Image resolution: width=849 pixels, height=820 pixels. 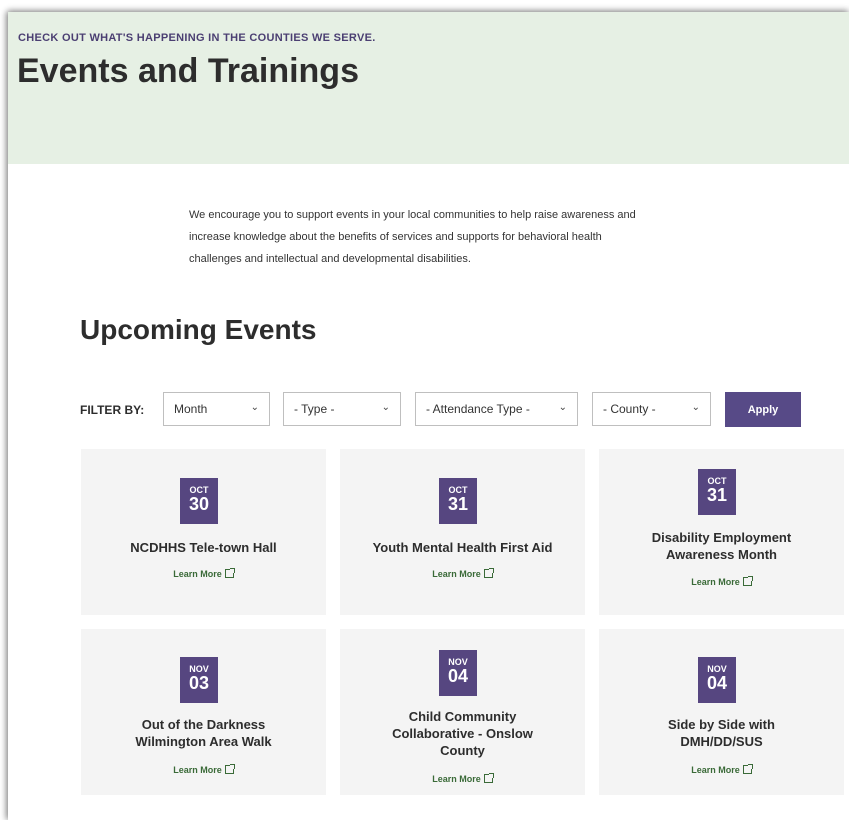 I want to click on section-title: Upcoming Events, so click(x=198, y=329).